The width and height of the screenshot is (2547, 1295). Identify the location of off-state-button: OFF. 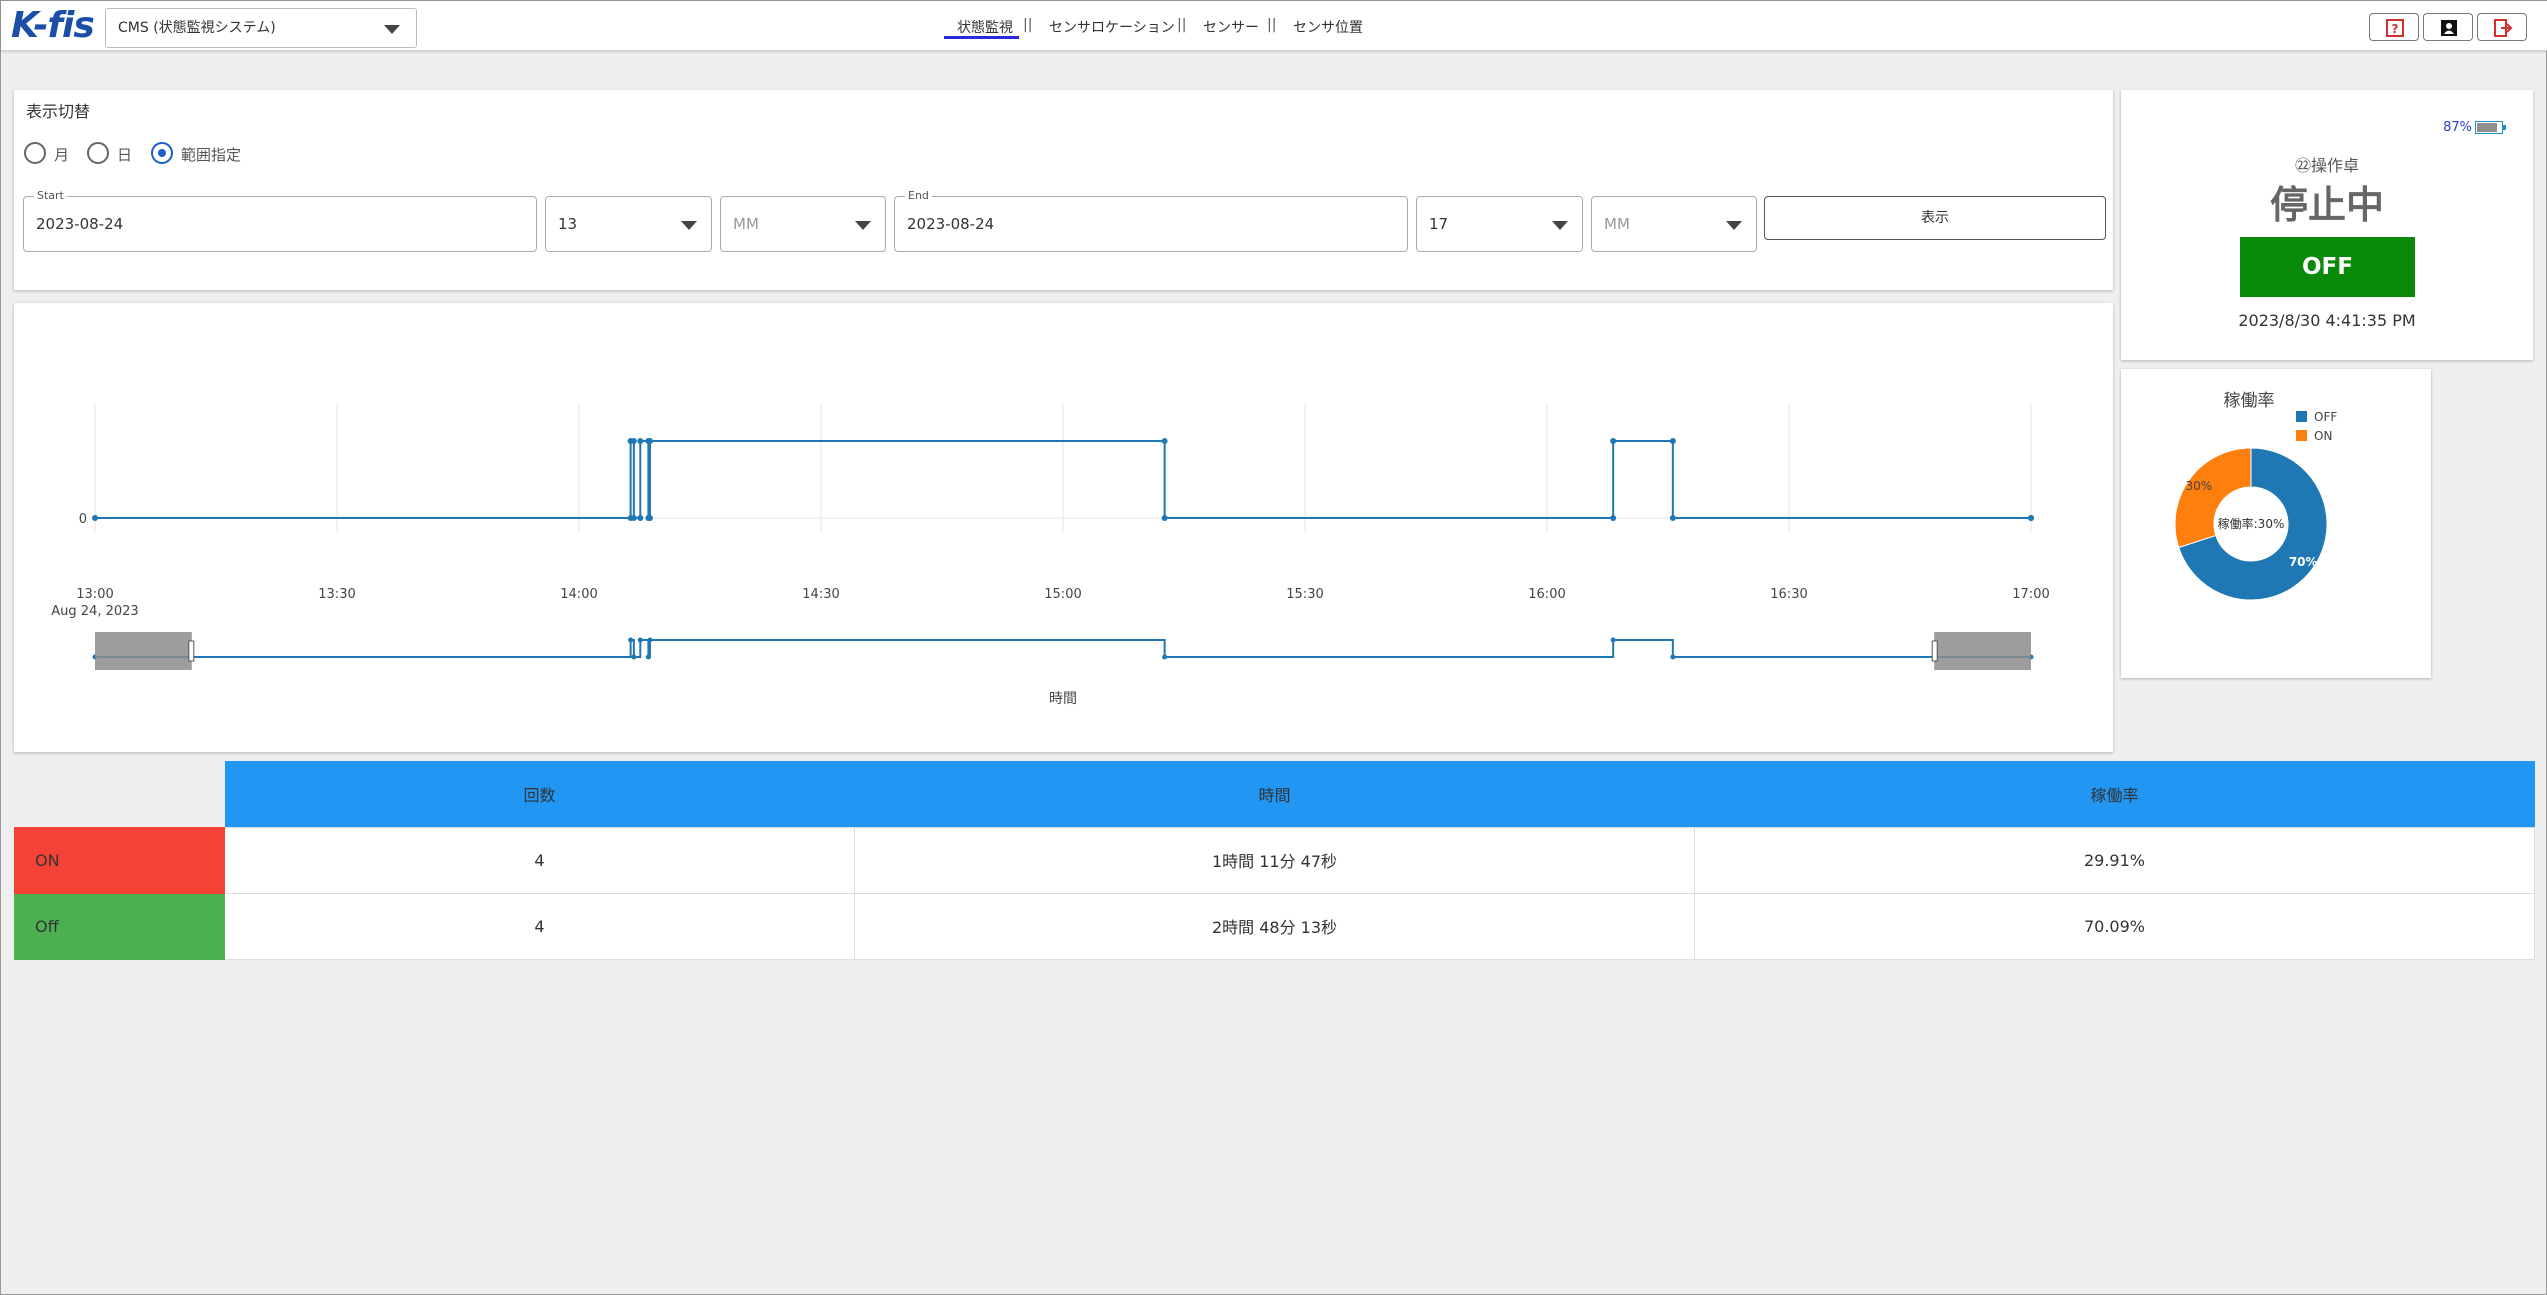
(2327, 267).